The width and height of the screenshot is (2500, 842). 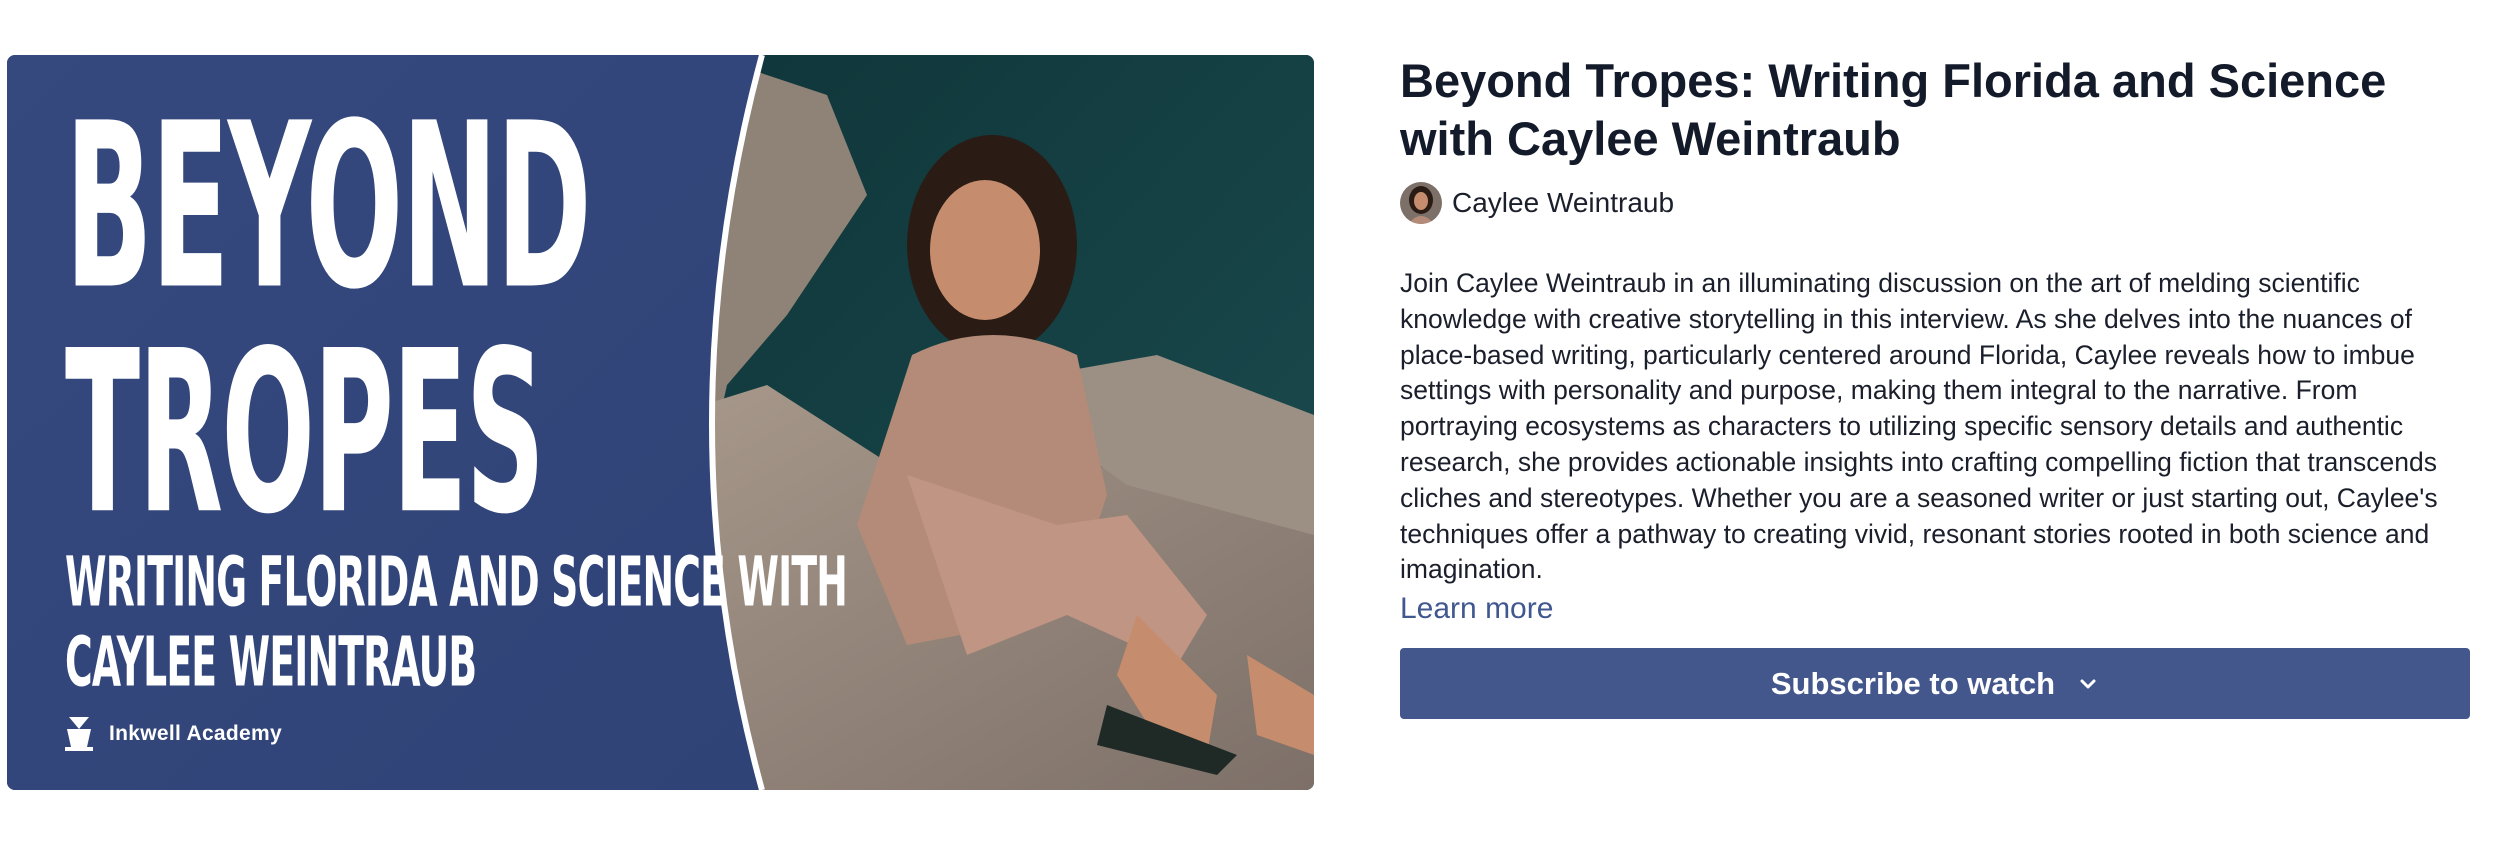 I want to click on author-row: Caylee Weintraub, so click(x=1935, y=203).